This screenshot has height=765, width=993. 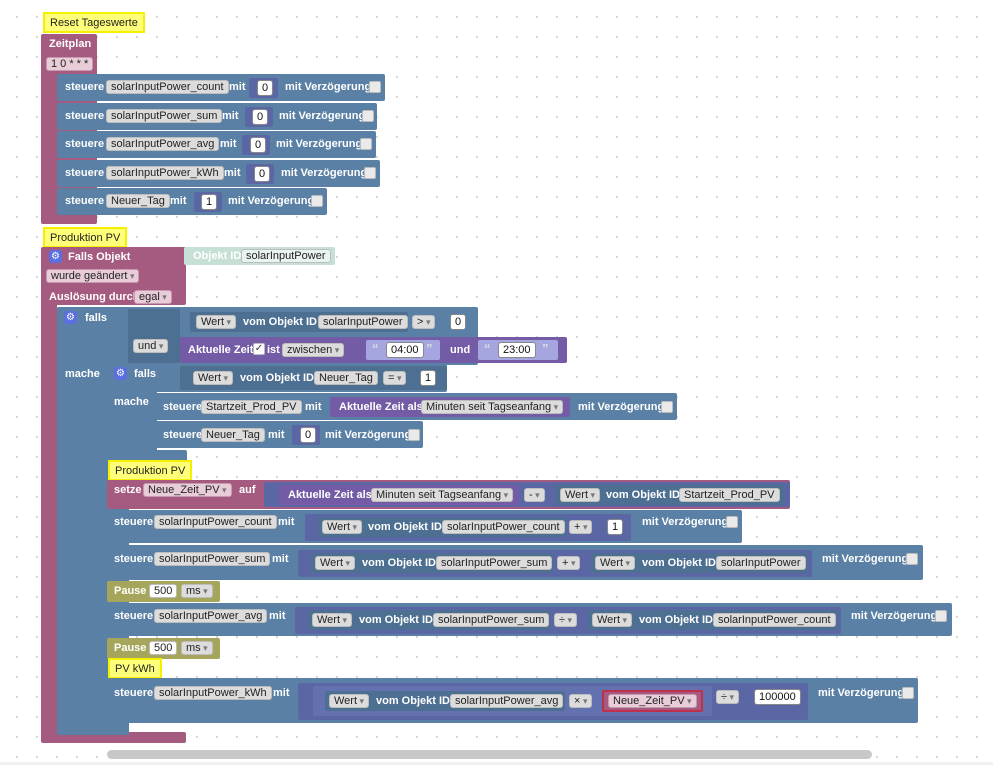 I want to click on operator-dropdown: =, so click(x=395, y=378).